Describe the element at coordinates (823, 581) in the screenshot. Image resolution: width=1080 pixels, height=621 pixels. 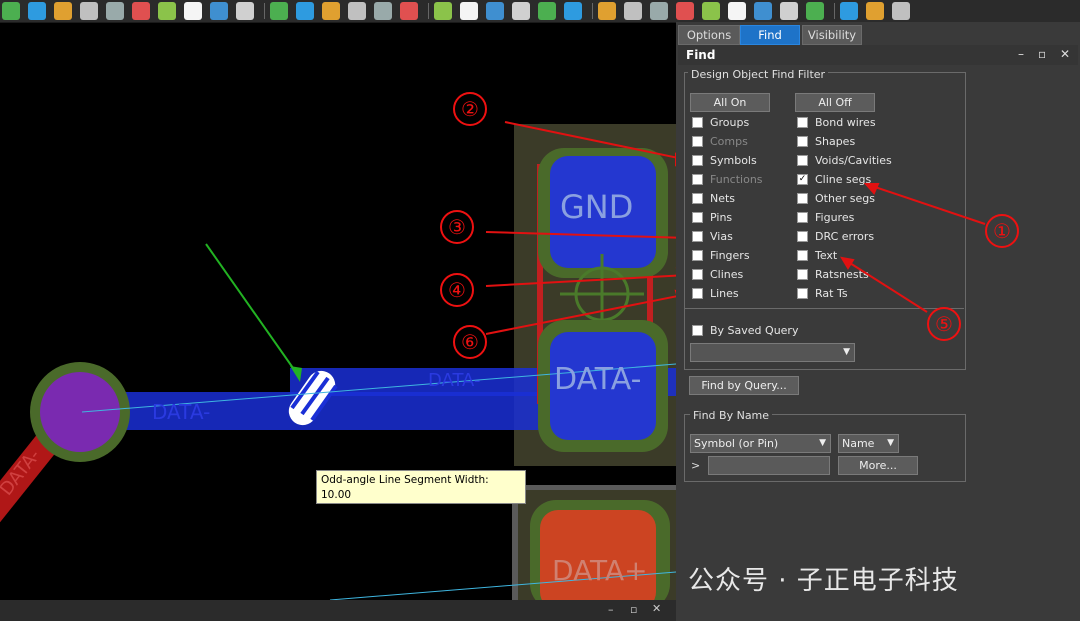
I see `watermark-text: 公众号 · 子正电子科技` at that location.